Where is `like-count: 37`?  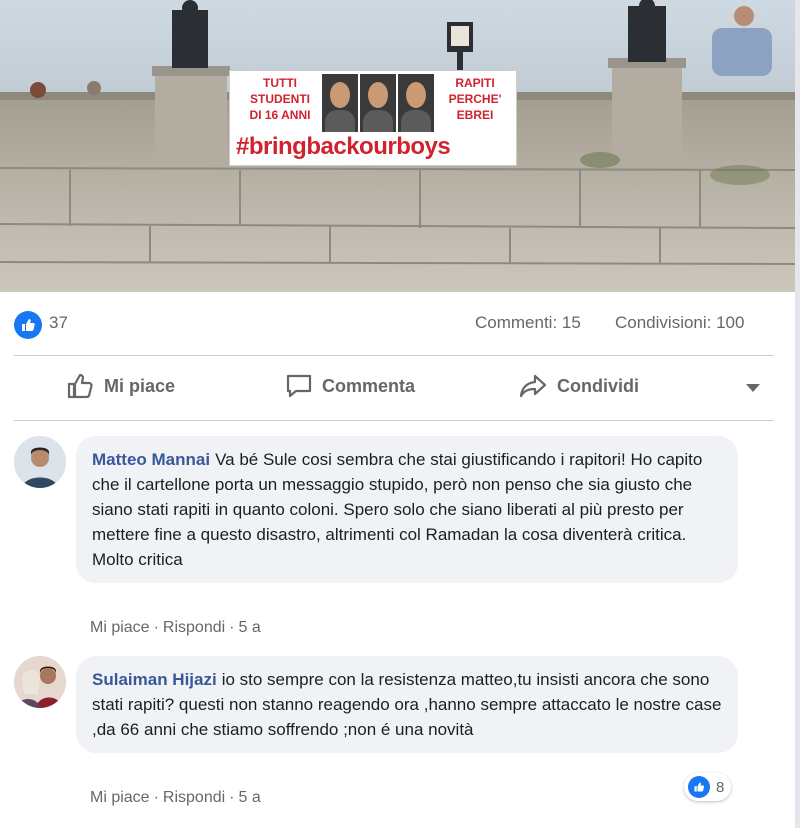
like-count: 37 is located at coordinates (58, 323).